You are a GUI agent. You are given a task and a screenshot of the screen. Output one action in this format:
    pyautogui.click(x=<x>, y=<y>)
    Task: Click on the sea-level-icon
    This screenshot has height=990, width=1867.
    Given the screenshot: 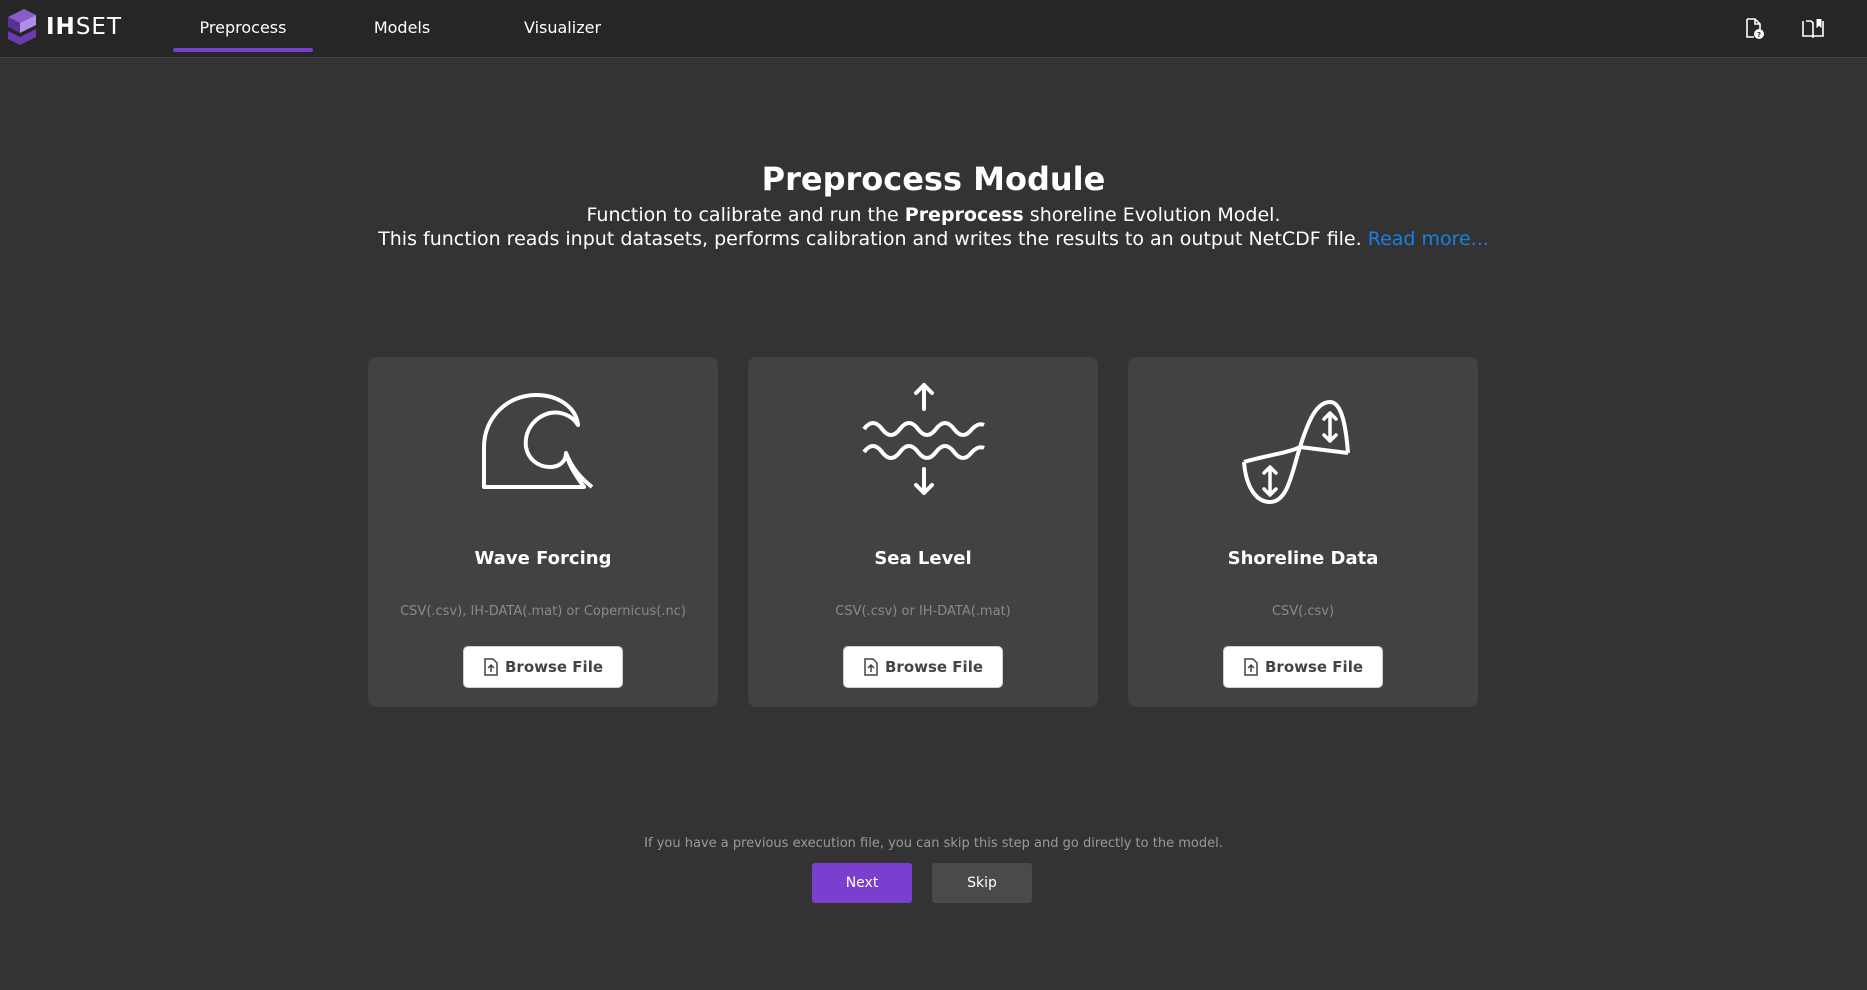 What is the action you would take?
    pyautogui.click(x=923, y=439)
    